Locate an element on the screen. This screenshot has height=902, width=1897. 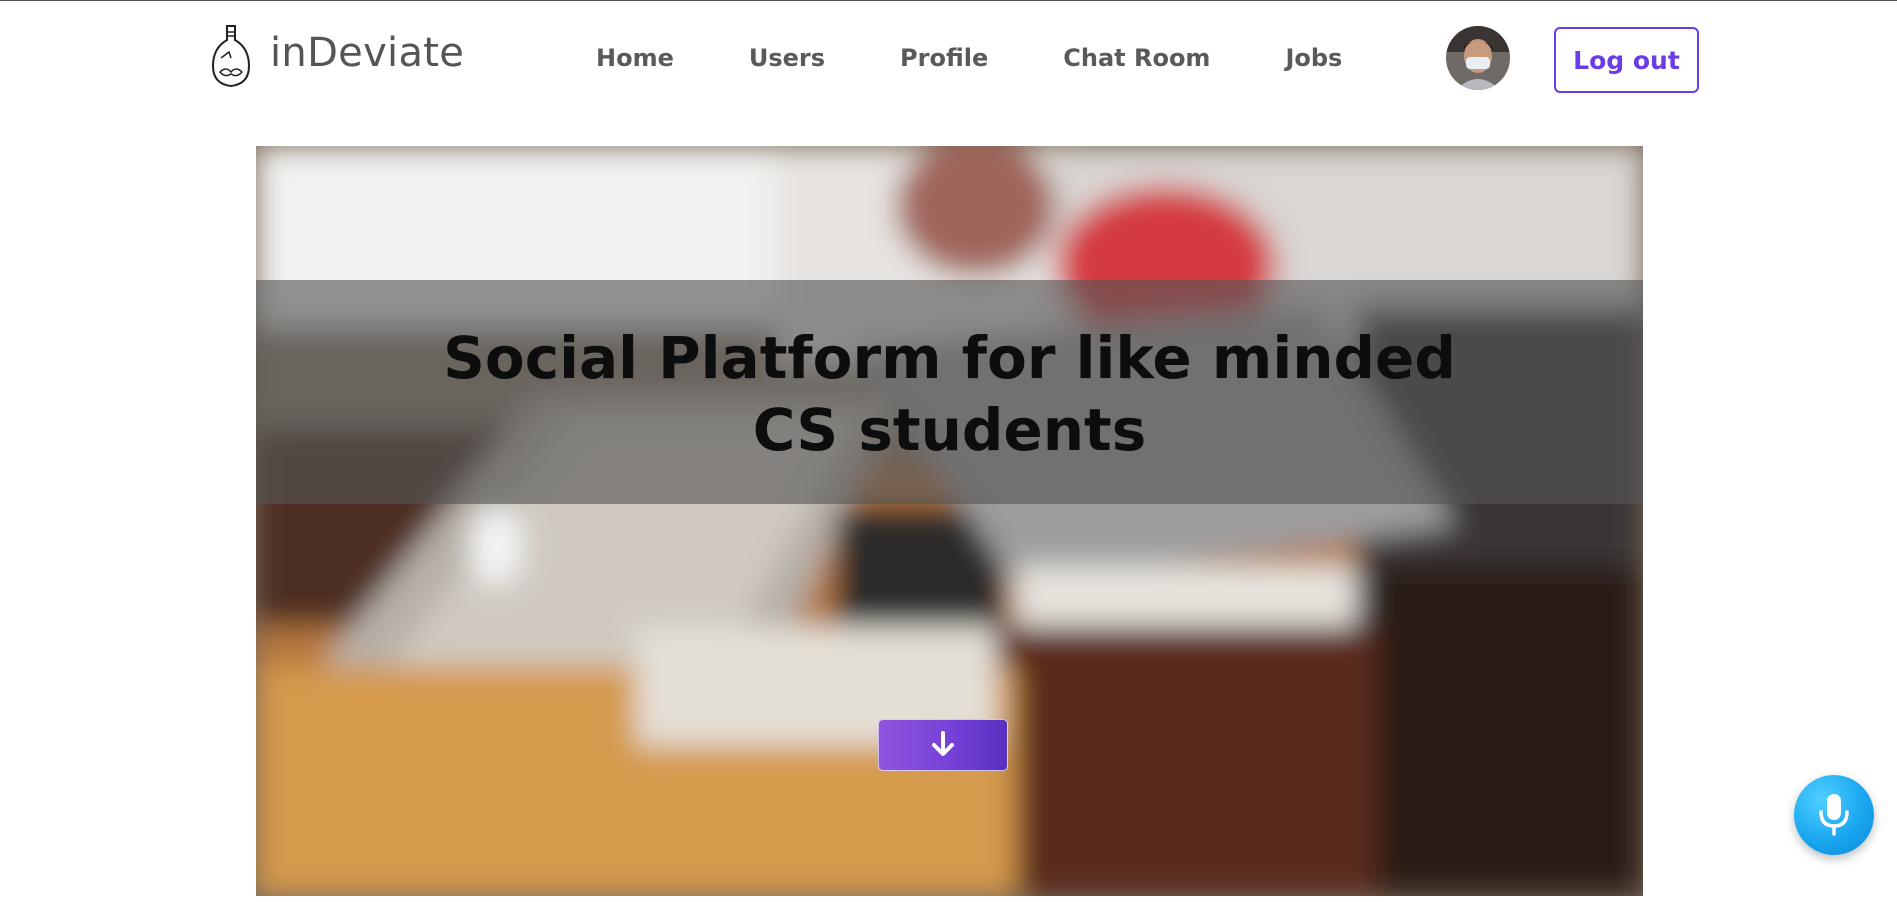
logout-button: Log out is located at coordinates (1626, 60).